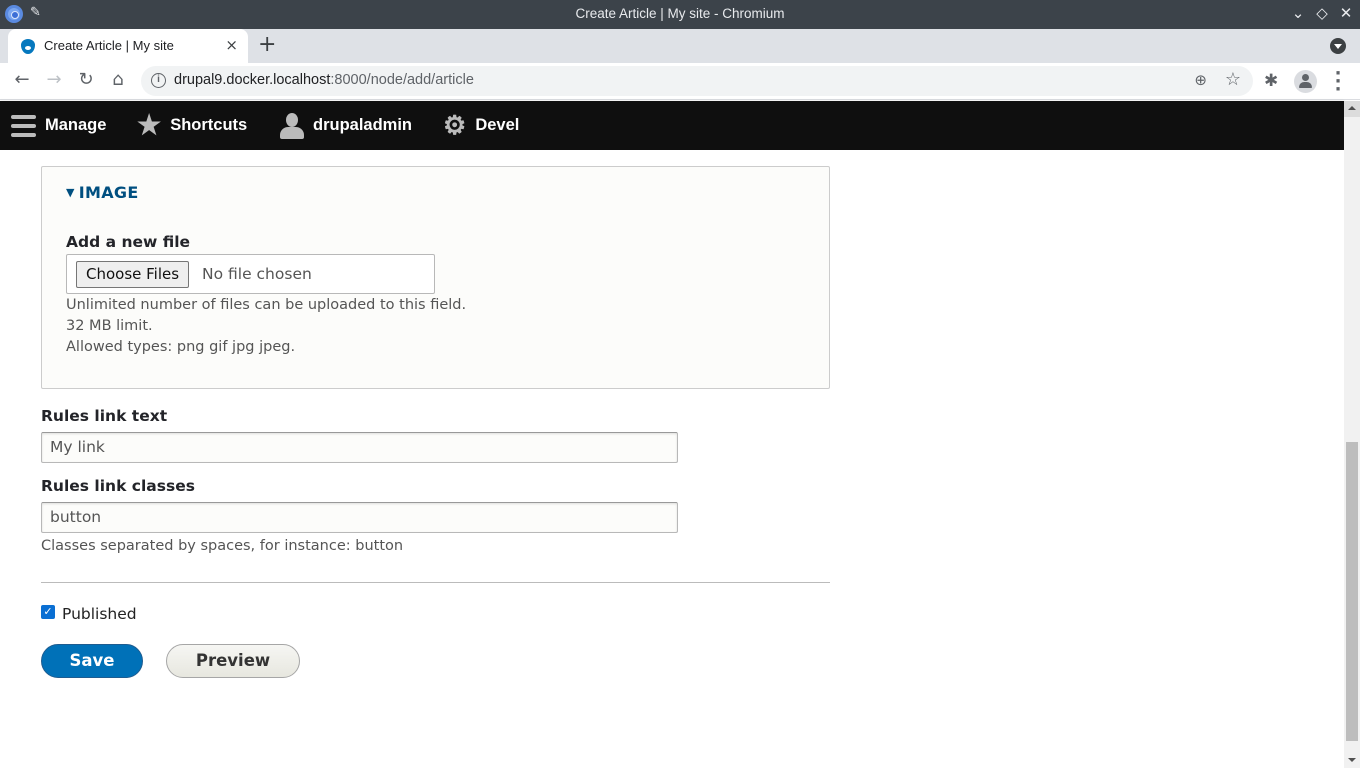 The height and width of the screenshot is (768, 1360). I want to click on image-summary-label: IMAGE, so click(108, 192).